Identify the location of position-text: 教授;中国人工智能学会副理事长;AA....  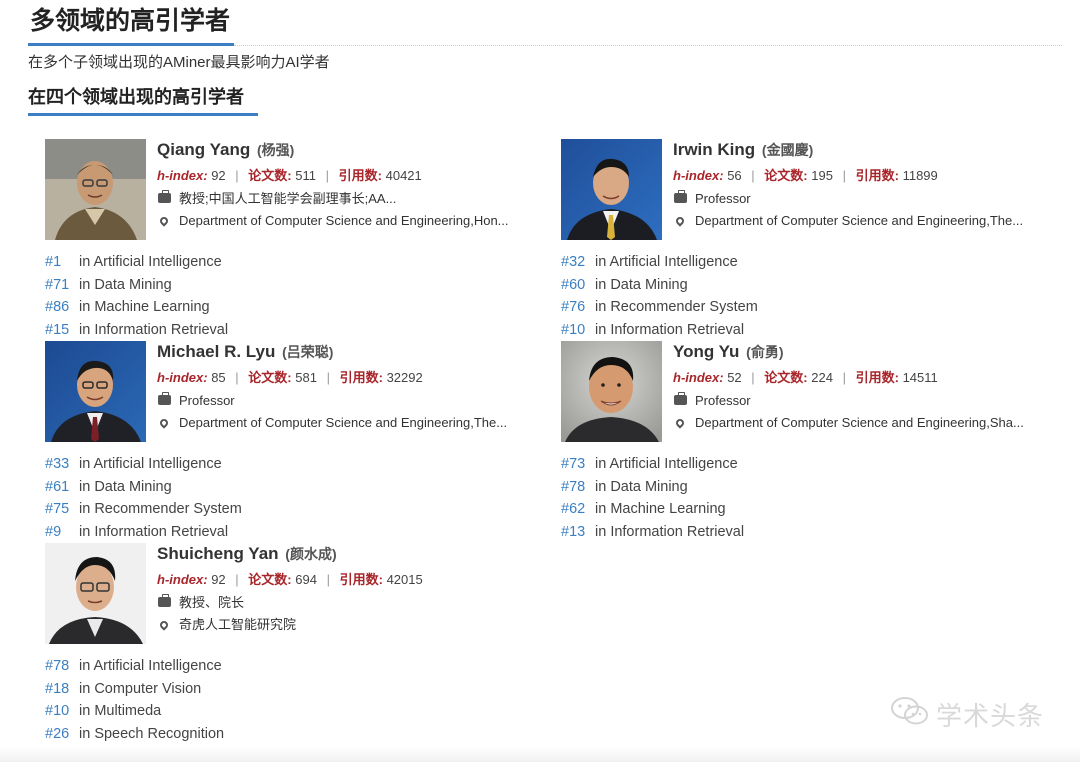
(288, 198).